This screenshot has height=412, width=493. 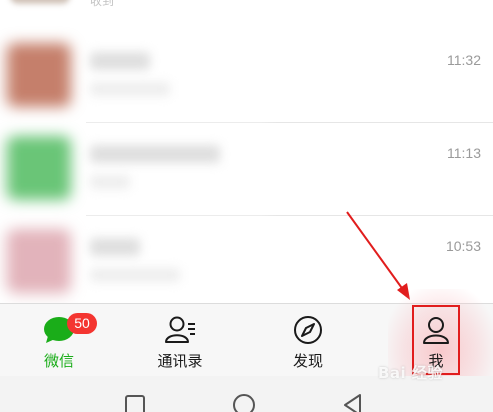 I want to click on tab-contacts: 通讯录, so click(x=180, y=340).